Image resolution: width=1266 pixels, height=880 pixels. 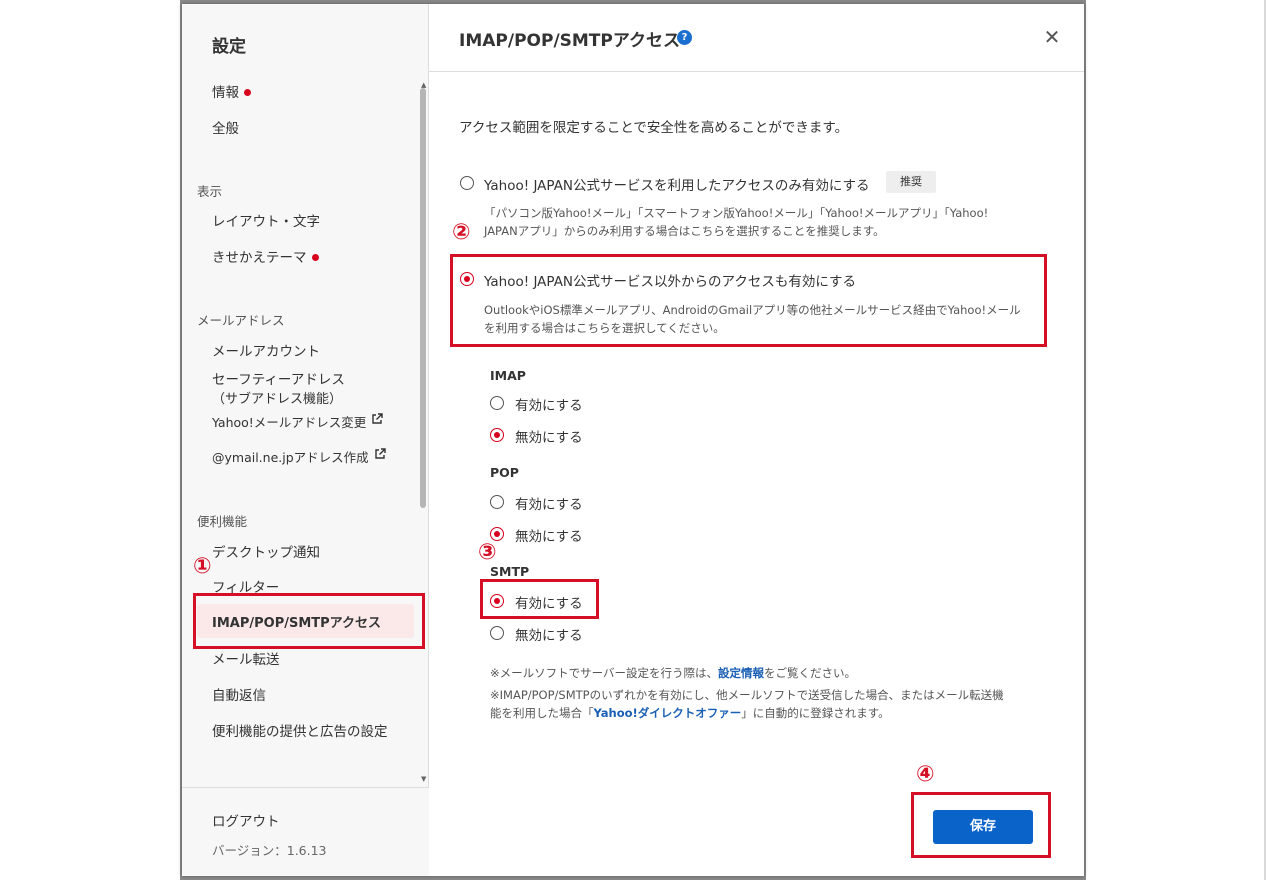 What do you see at coordinates (677, 184) in the screenshot?
I see `option-official-only-label: Yahoo! JAPAN公式サービスを利用したアクセスのみ有効にする` at bounding box center [677, 184].